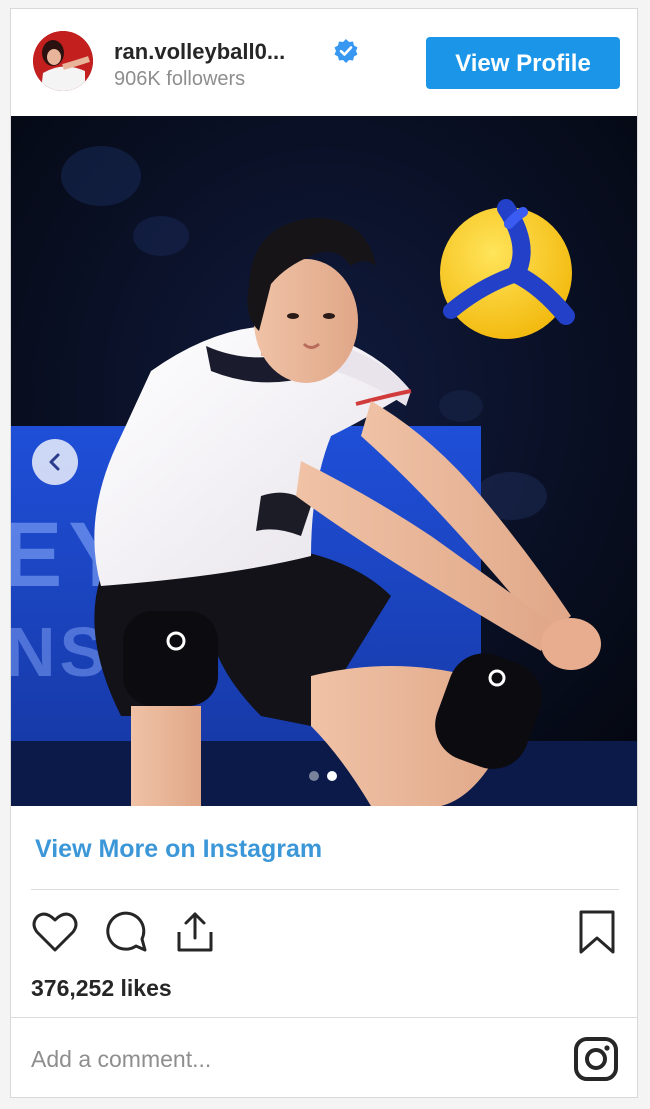  I want to click on follower-count: 906K followers, so click(180, 79).